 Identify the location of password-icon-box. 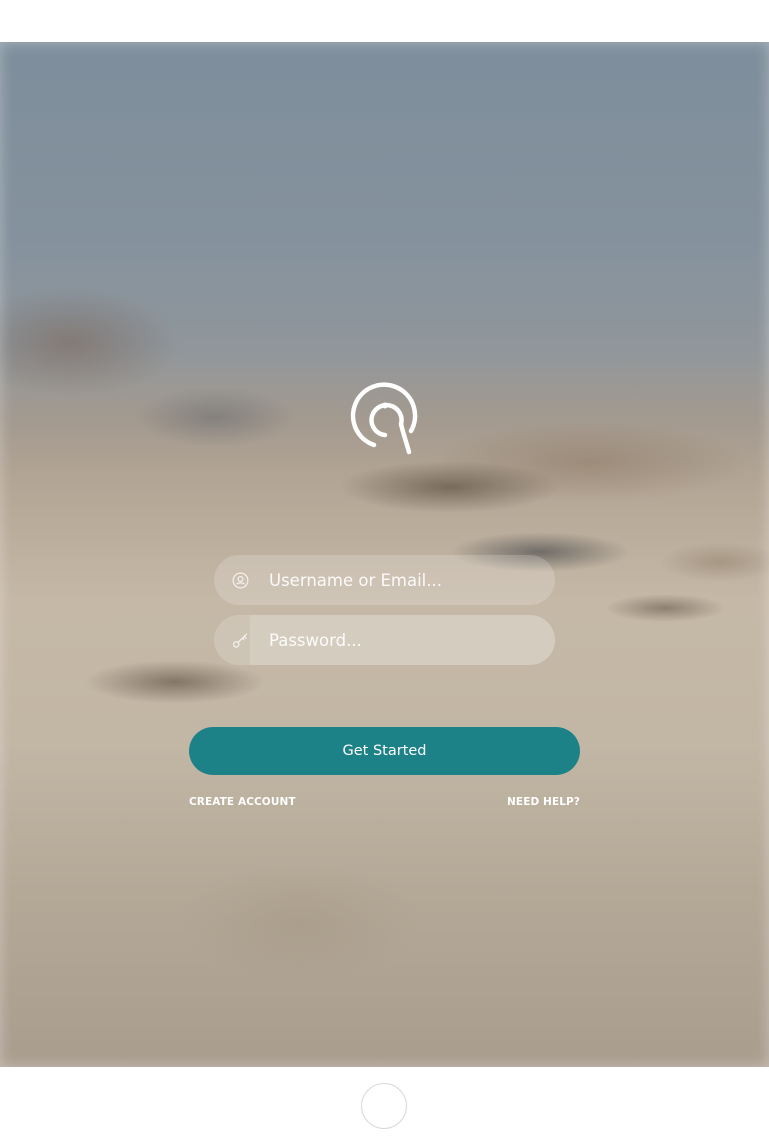
(232, 640).